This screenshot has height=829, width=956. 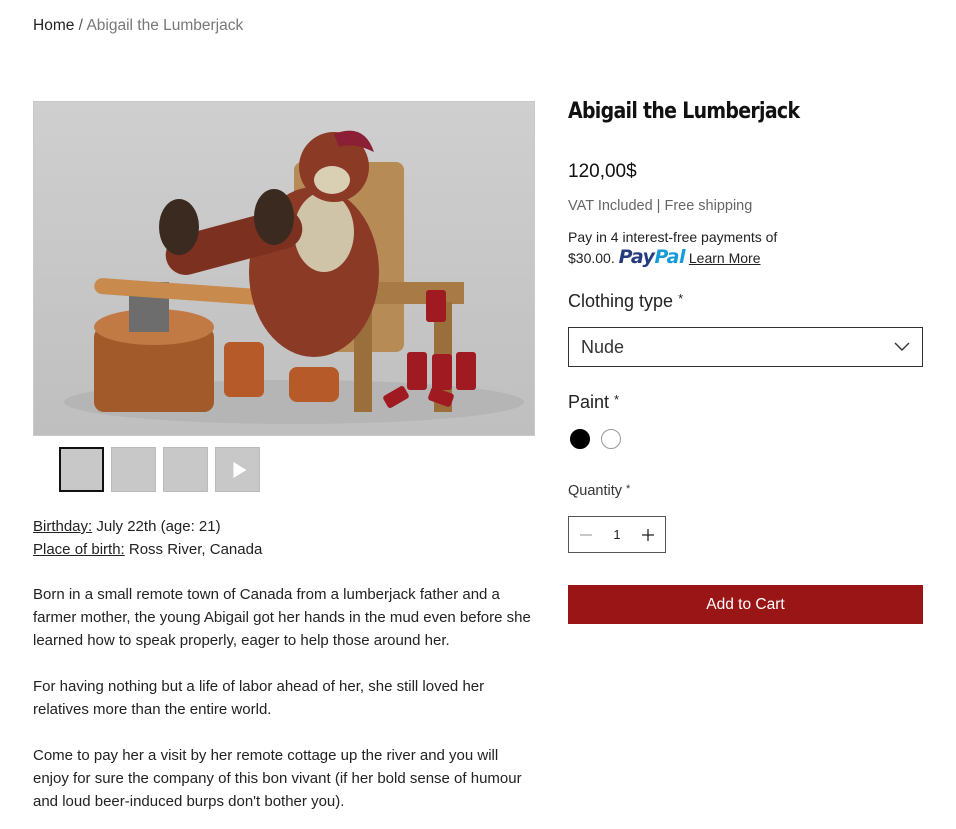 I want to click on paypal-installments-text: Pay in 4 interest-free payments of, so click(x=673, y=237).